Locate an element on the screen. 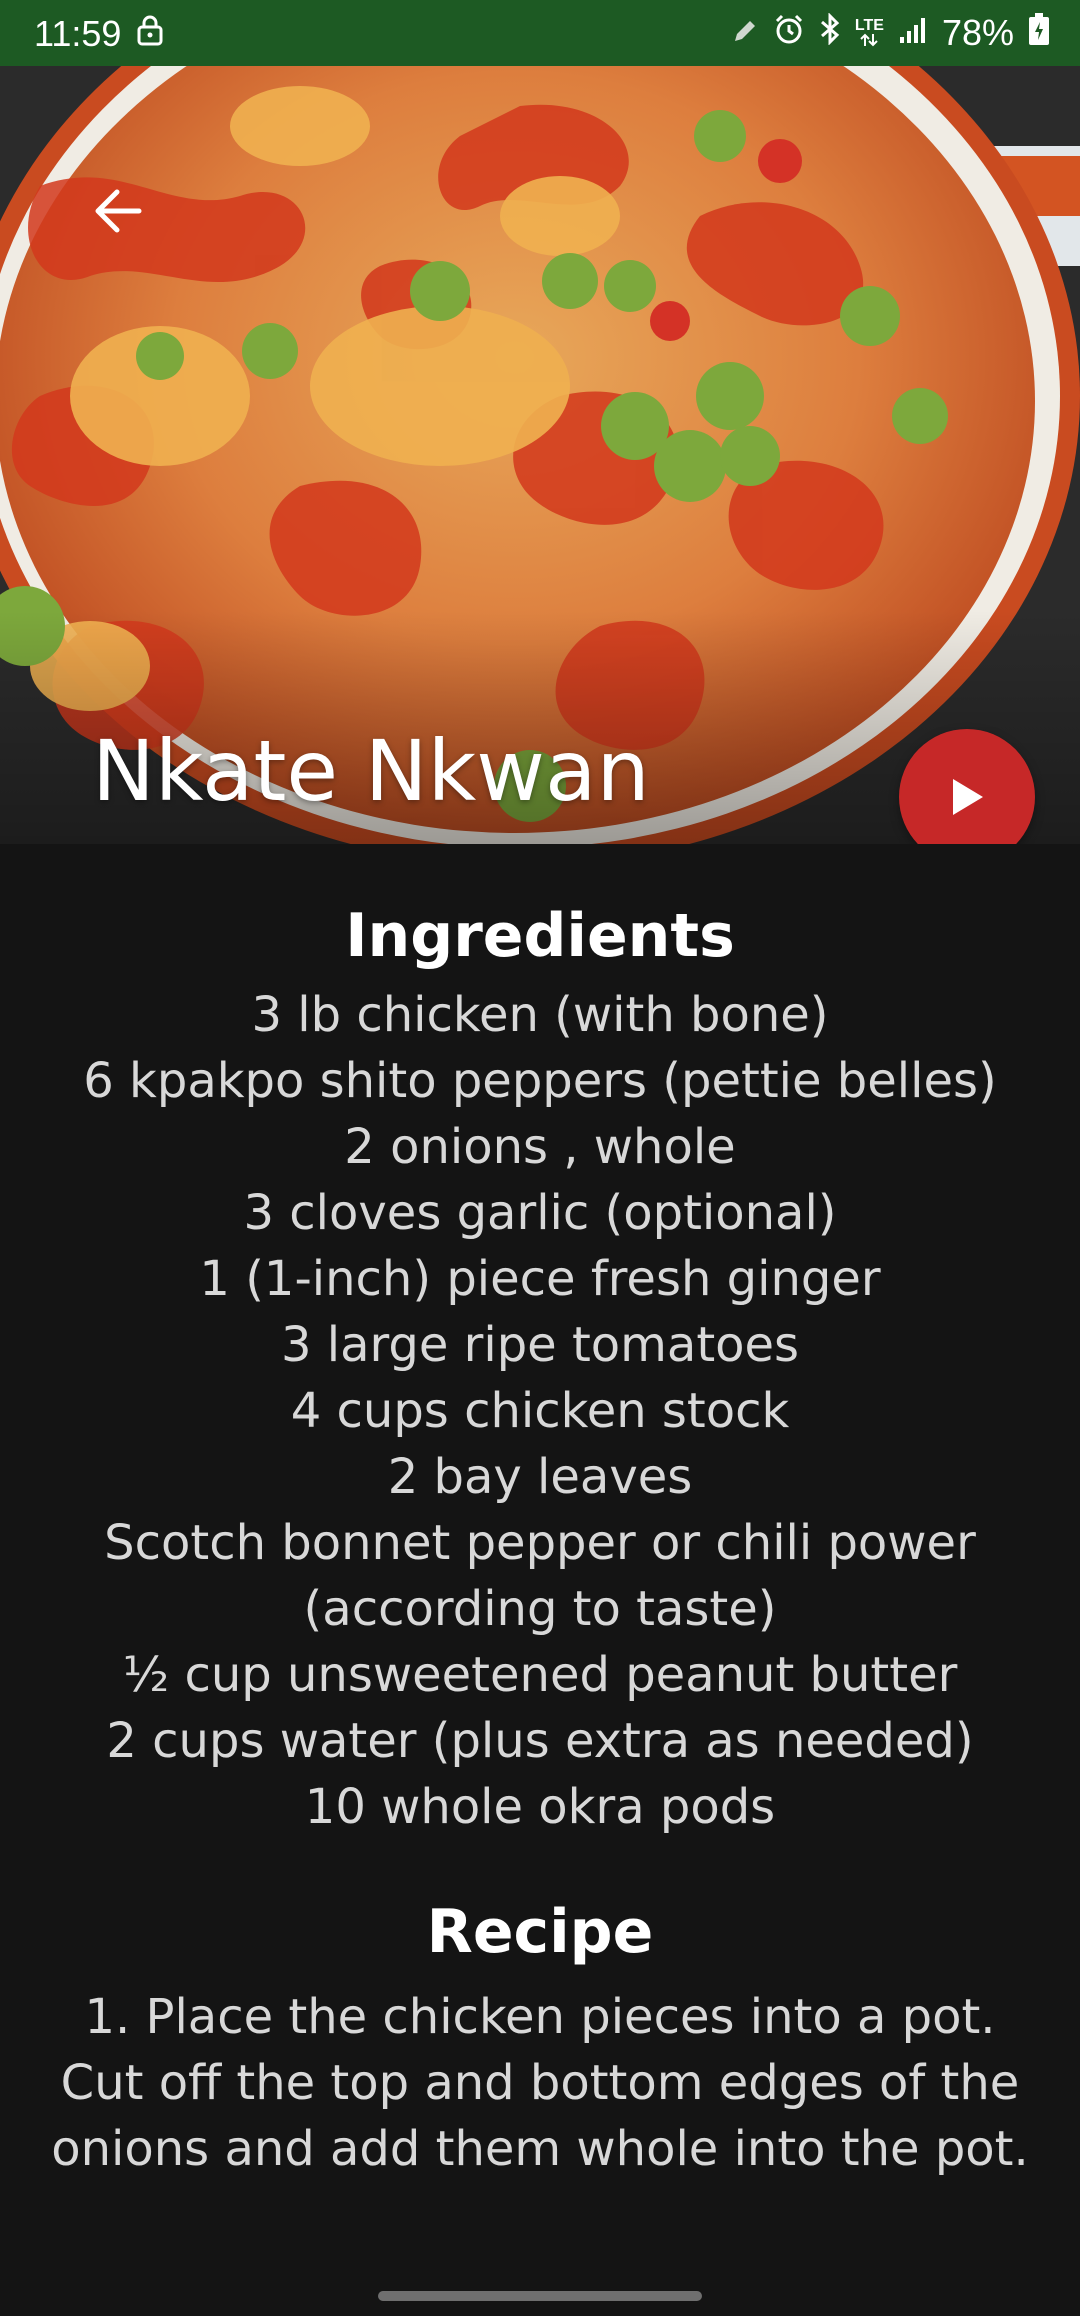  ingredient-item: ½ cup unsweetened peanut butter is located at coordinates (540, 1675).